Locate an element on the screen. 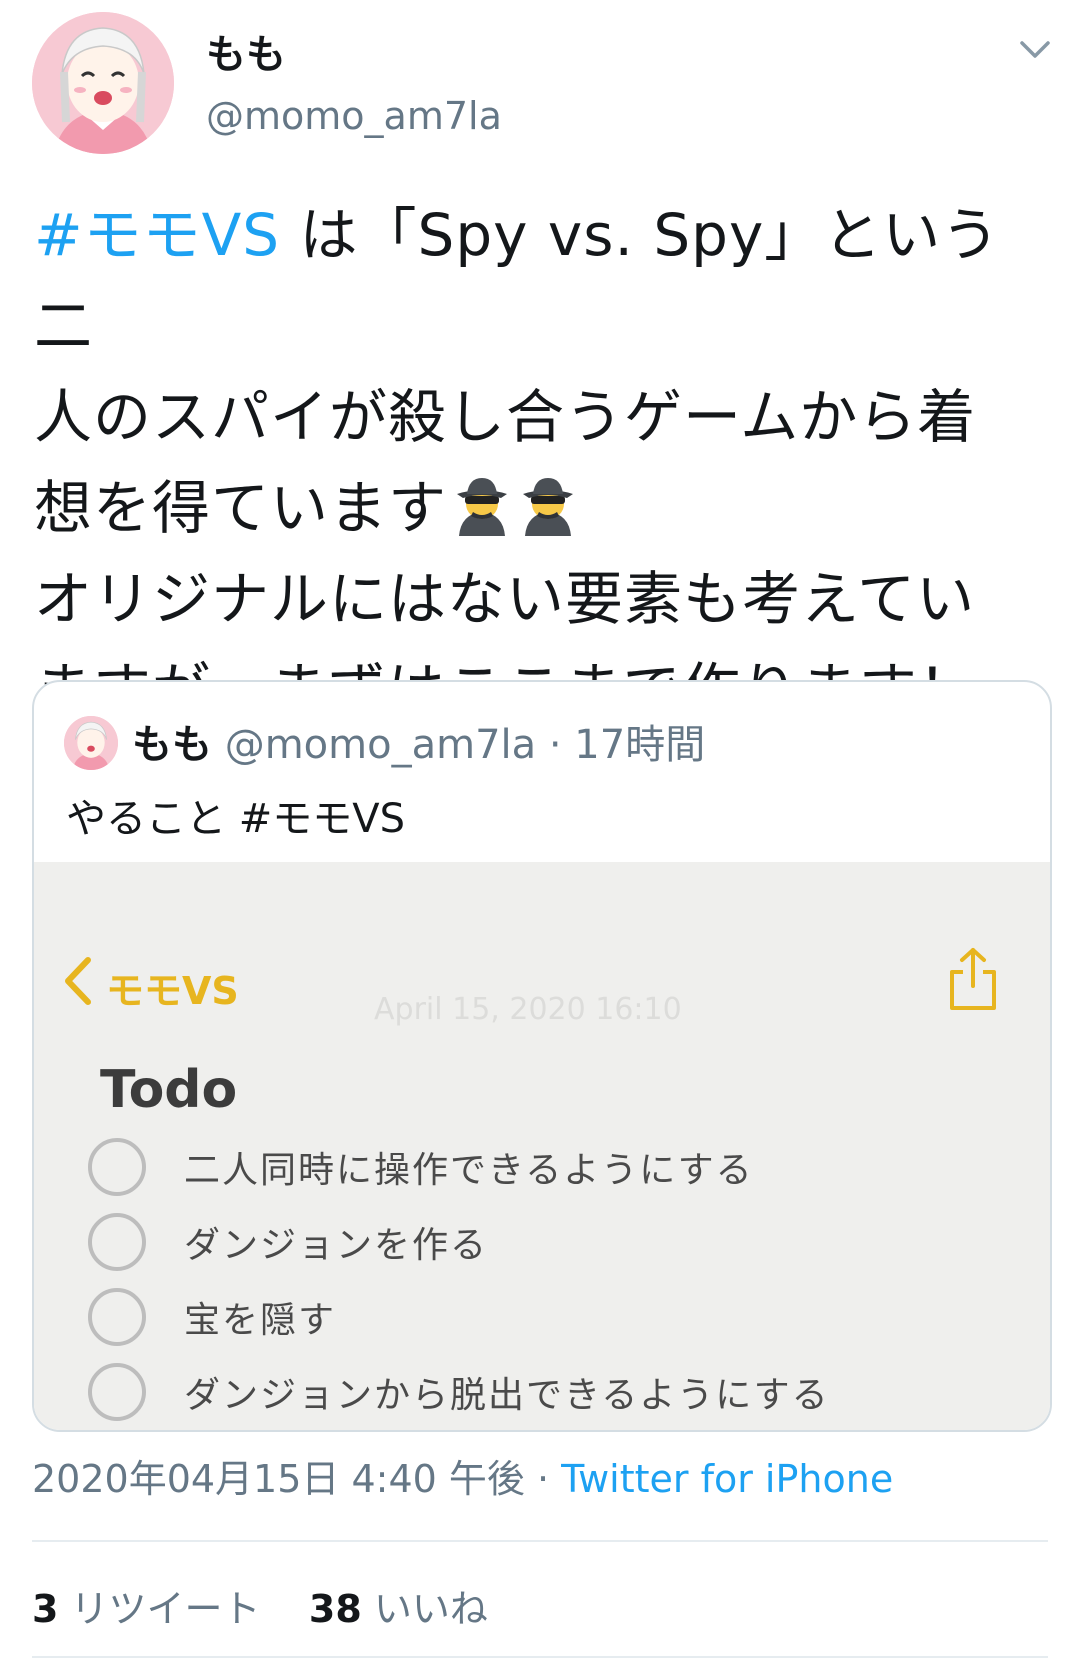 The image size is (1080, 1672). source-link: Twitter for iPhone is located at coordinates (727, 1479).